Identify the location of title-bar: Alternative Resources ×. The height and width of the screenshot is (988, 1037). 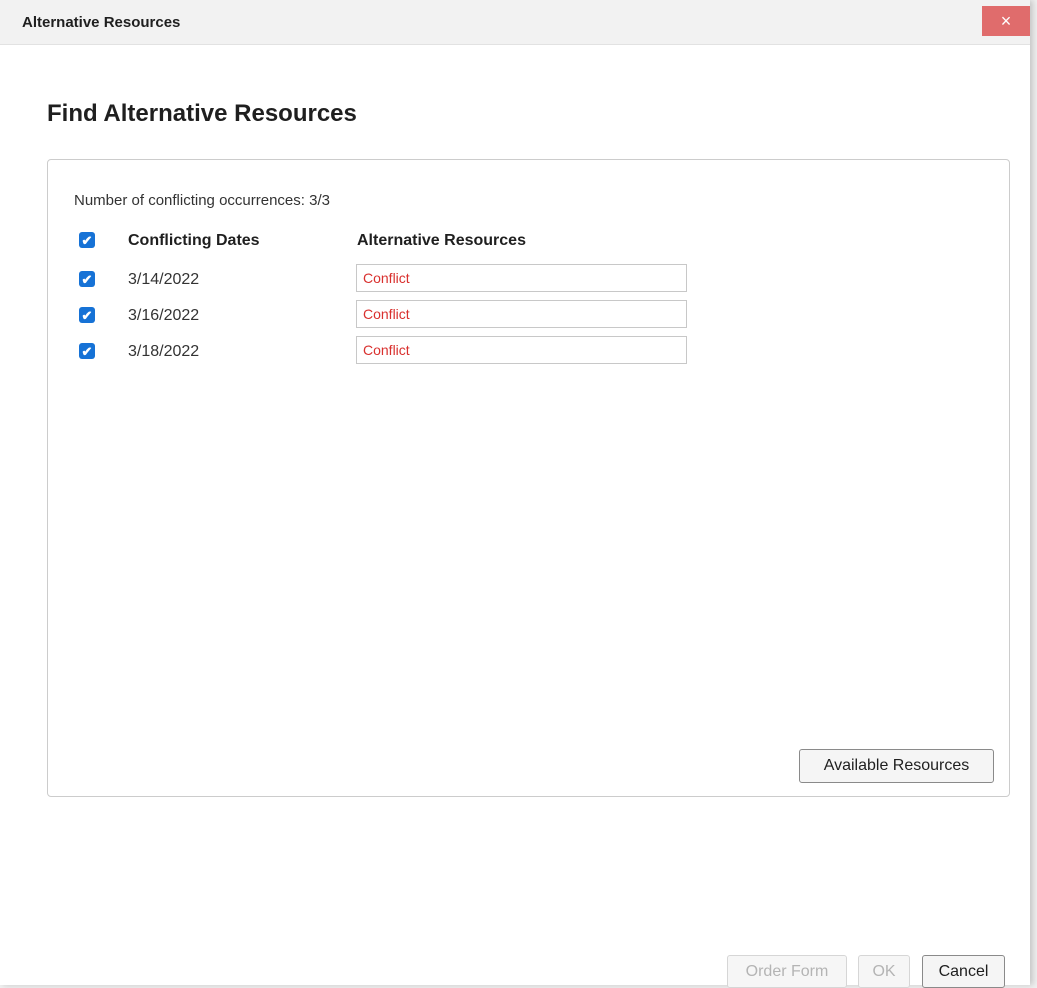
(515, 22).